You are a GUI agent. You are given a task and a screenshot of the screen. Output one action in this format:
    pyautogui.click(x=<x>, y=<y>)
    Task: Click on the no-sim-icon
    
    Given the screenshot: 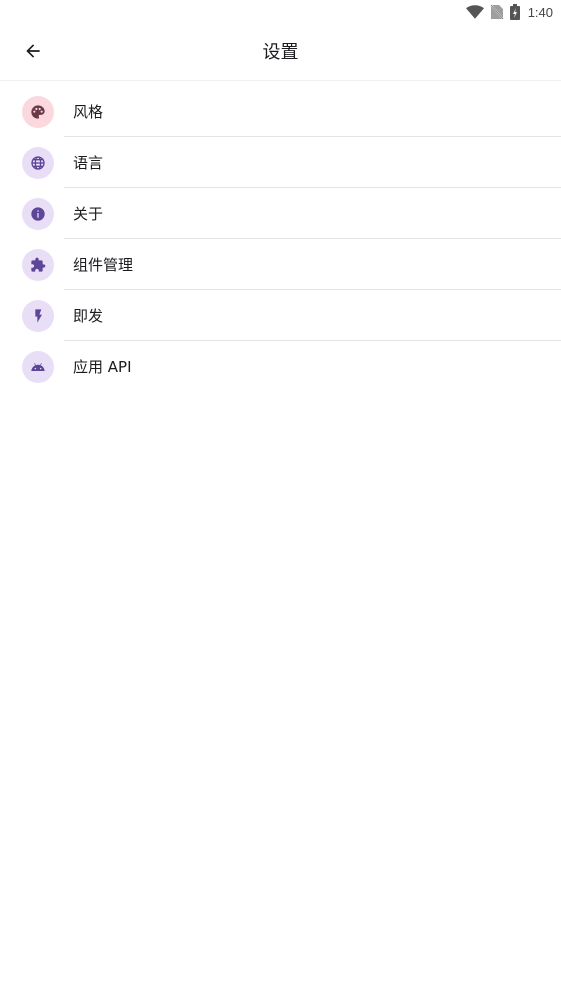 What is the action you would take?
    pyautogui.click(x=497, y=12)
    